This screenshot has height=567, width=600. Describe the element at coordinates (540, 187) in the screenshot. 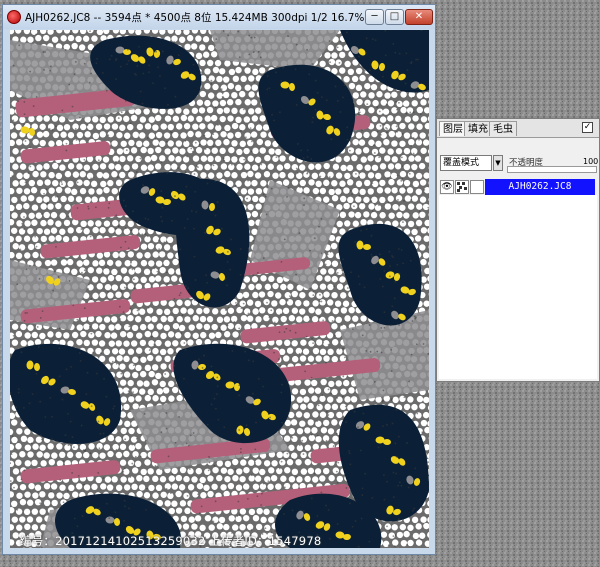

I see `layer-name: AJH0262.JC8` at that location.